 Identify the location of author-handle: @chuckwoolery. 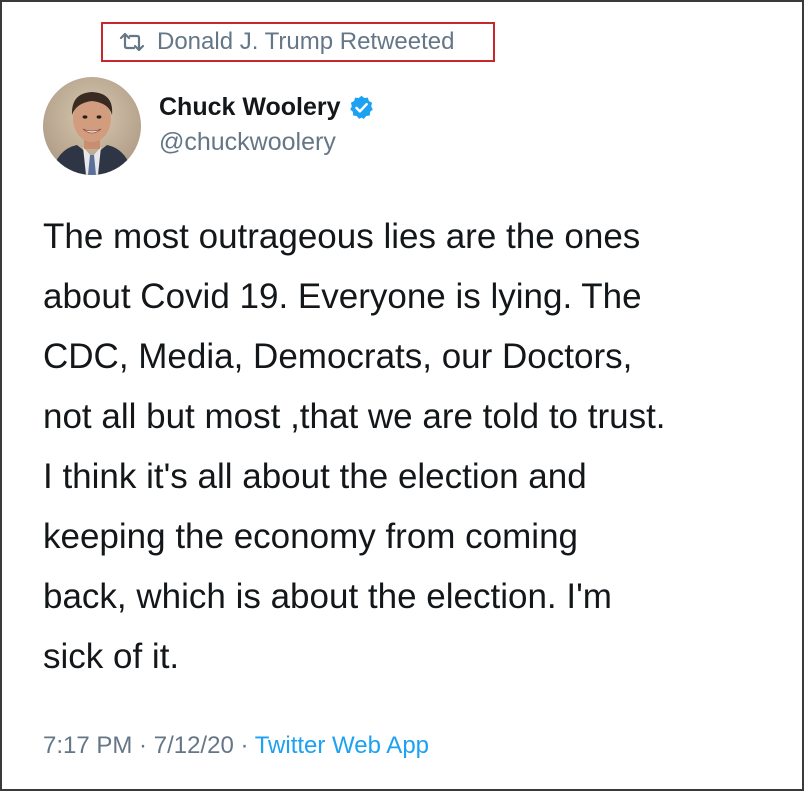
(247, 142).